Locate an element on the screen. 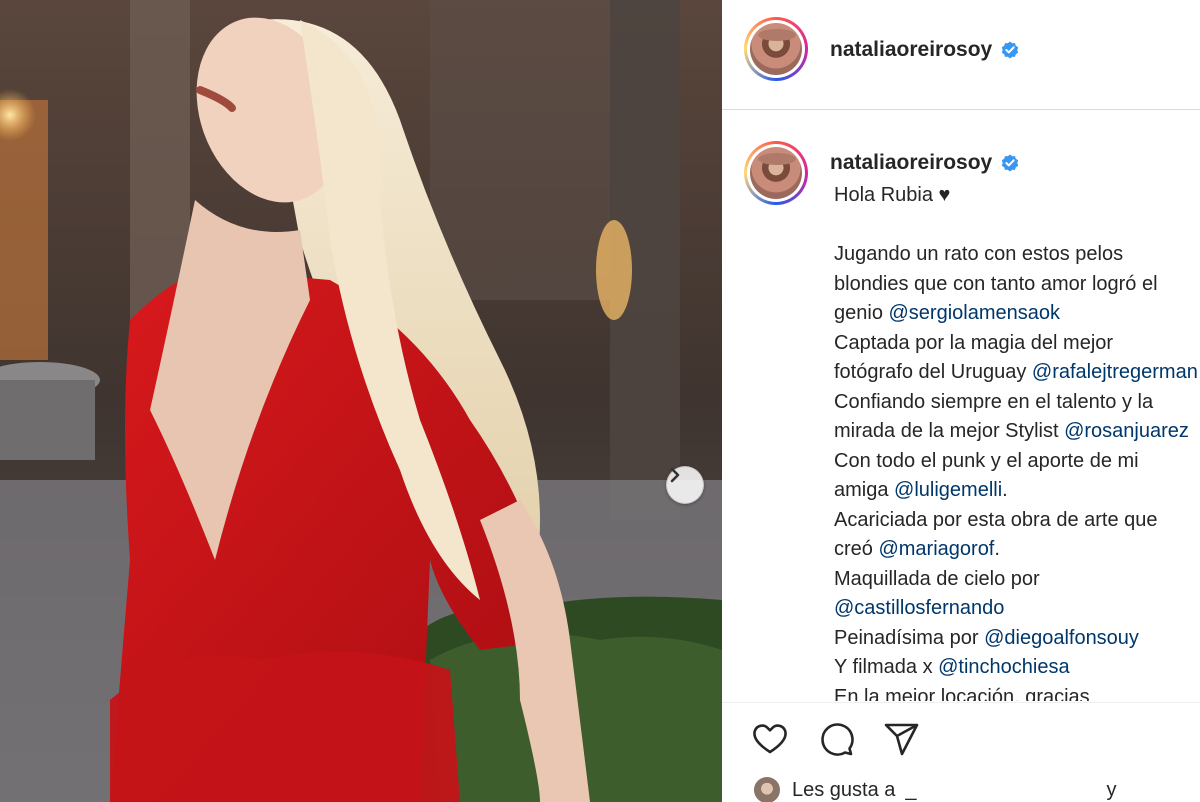  caption-line: genio @sergiolamensaok is located at coordinates (1017, 314).